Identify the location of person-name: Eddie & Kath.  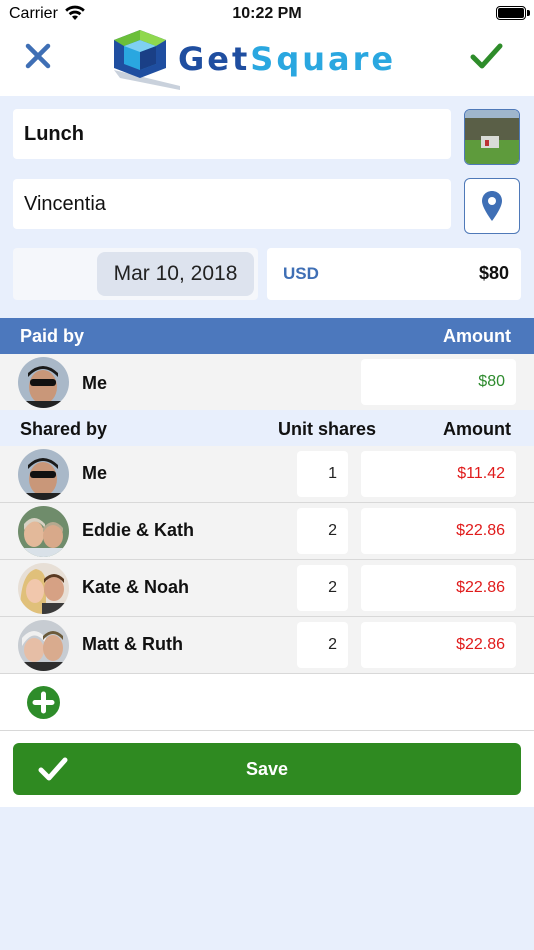
(138, 530).